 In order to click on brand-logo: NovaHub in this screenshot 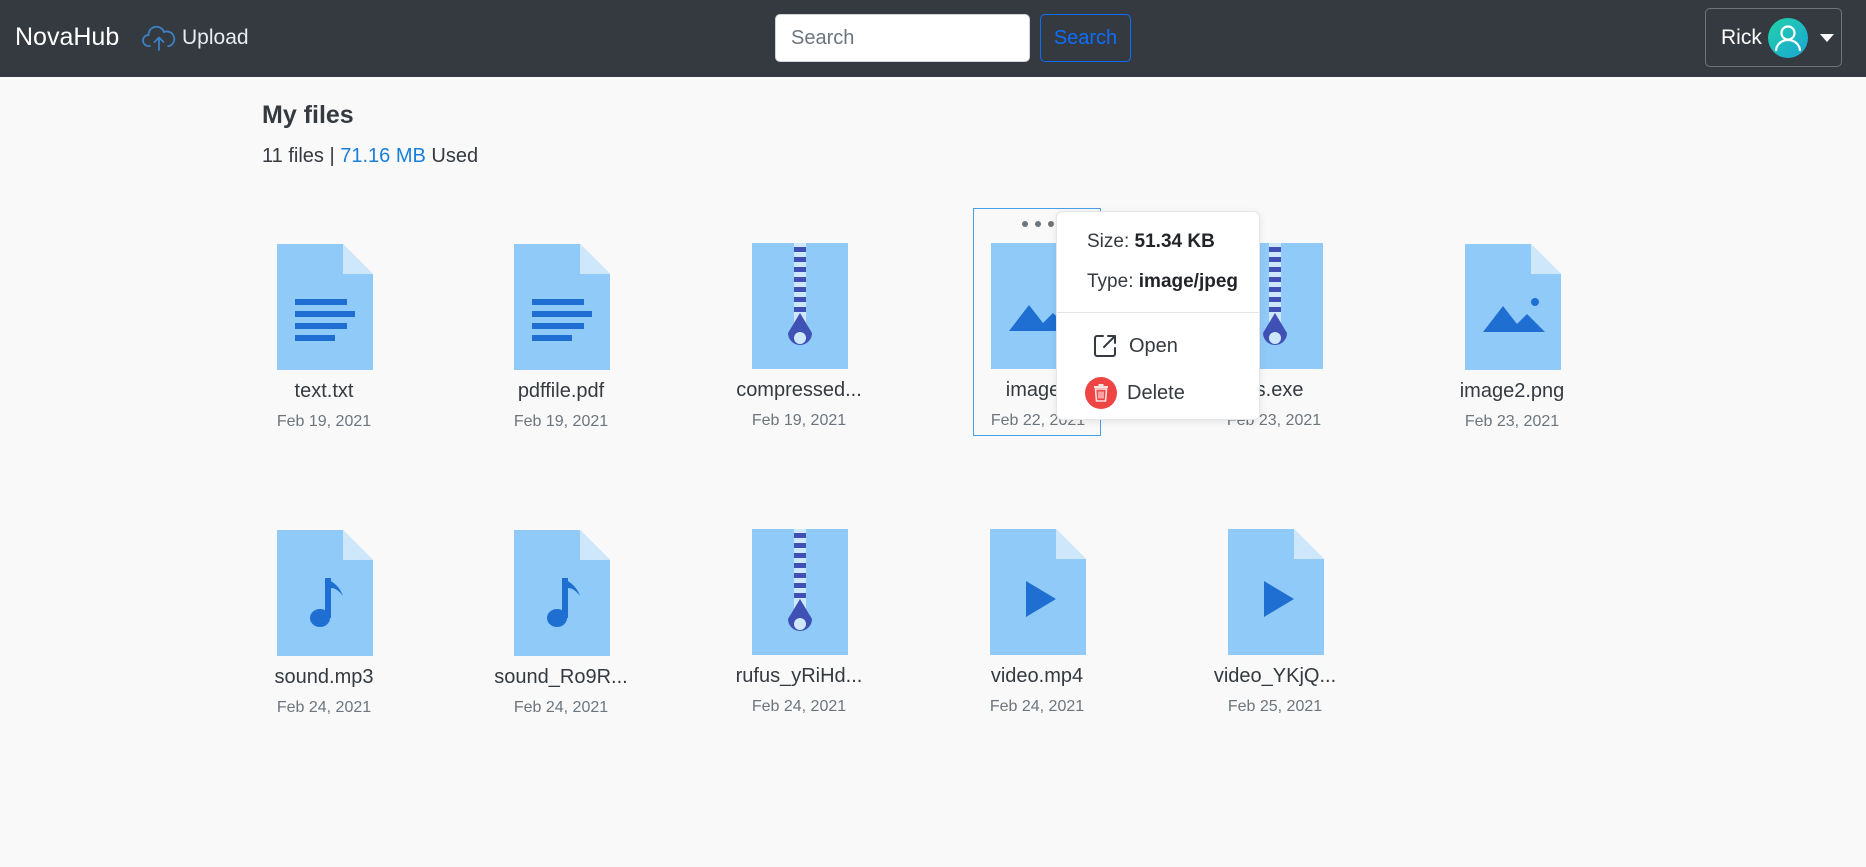, I will do `click(67, 37)`.